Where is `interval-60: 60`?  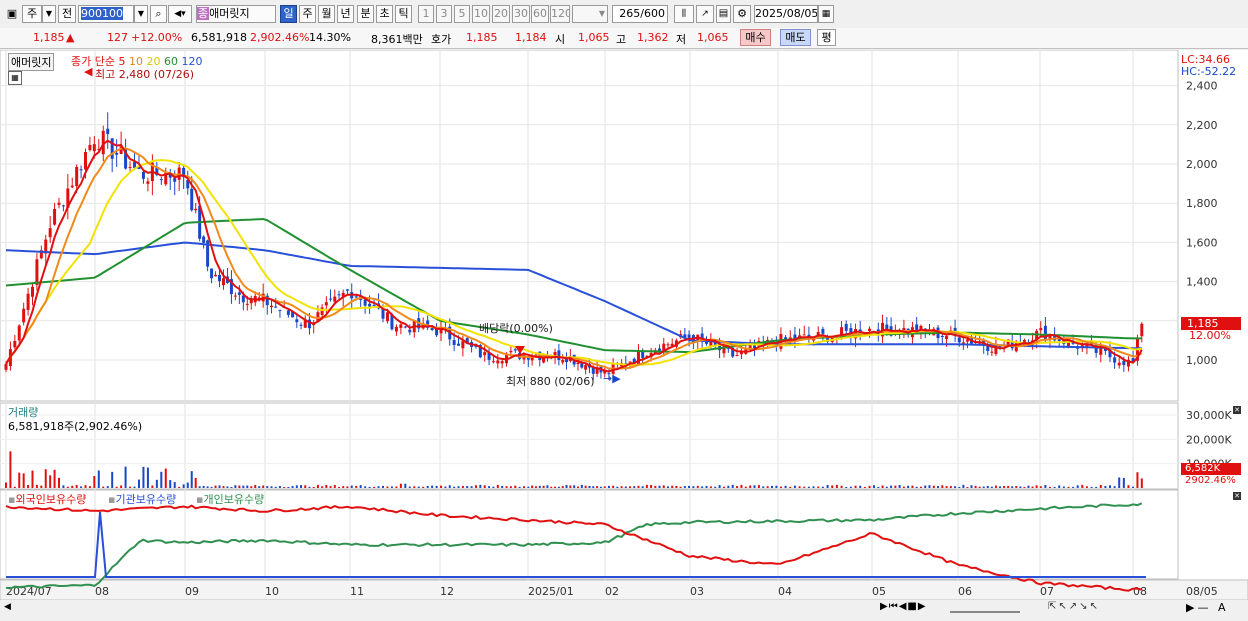
interval-60: 60 is located at coordinates (540, 14).